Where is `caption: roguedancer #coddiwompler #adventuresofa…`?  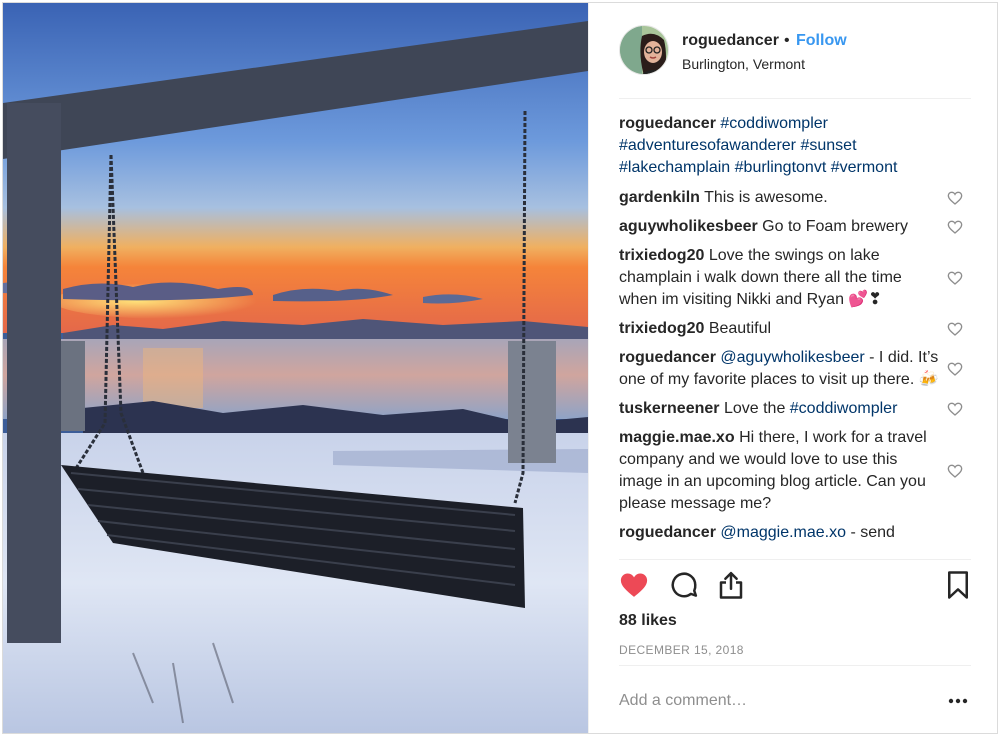
caption: roguedancer #coddiwompler #adventuresofa… is located at coordinates (795, 146).